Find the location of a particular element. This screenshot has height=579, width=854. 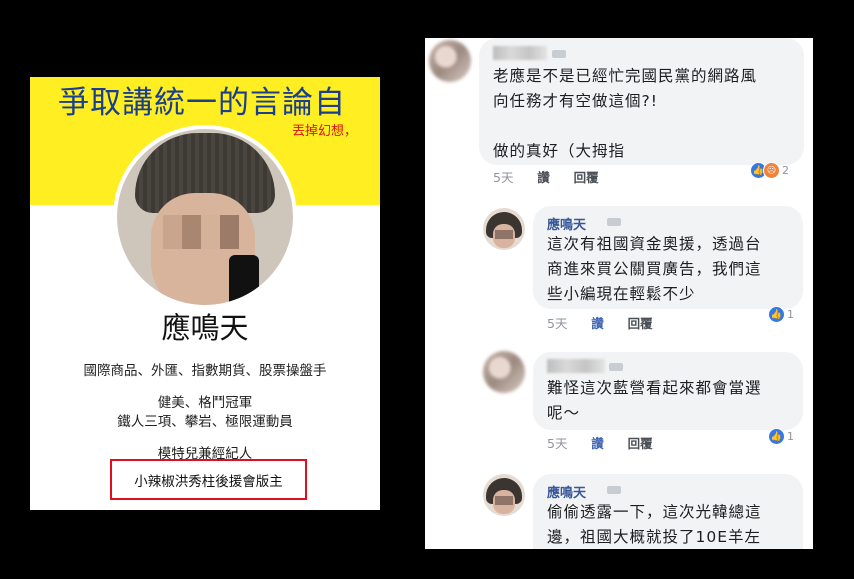

comment-bubble: 應鳴天 偷偷透露一下，這次光韓總這 邊，祖國大概就投了10E羊左 is located at coordinates (668, 511).